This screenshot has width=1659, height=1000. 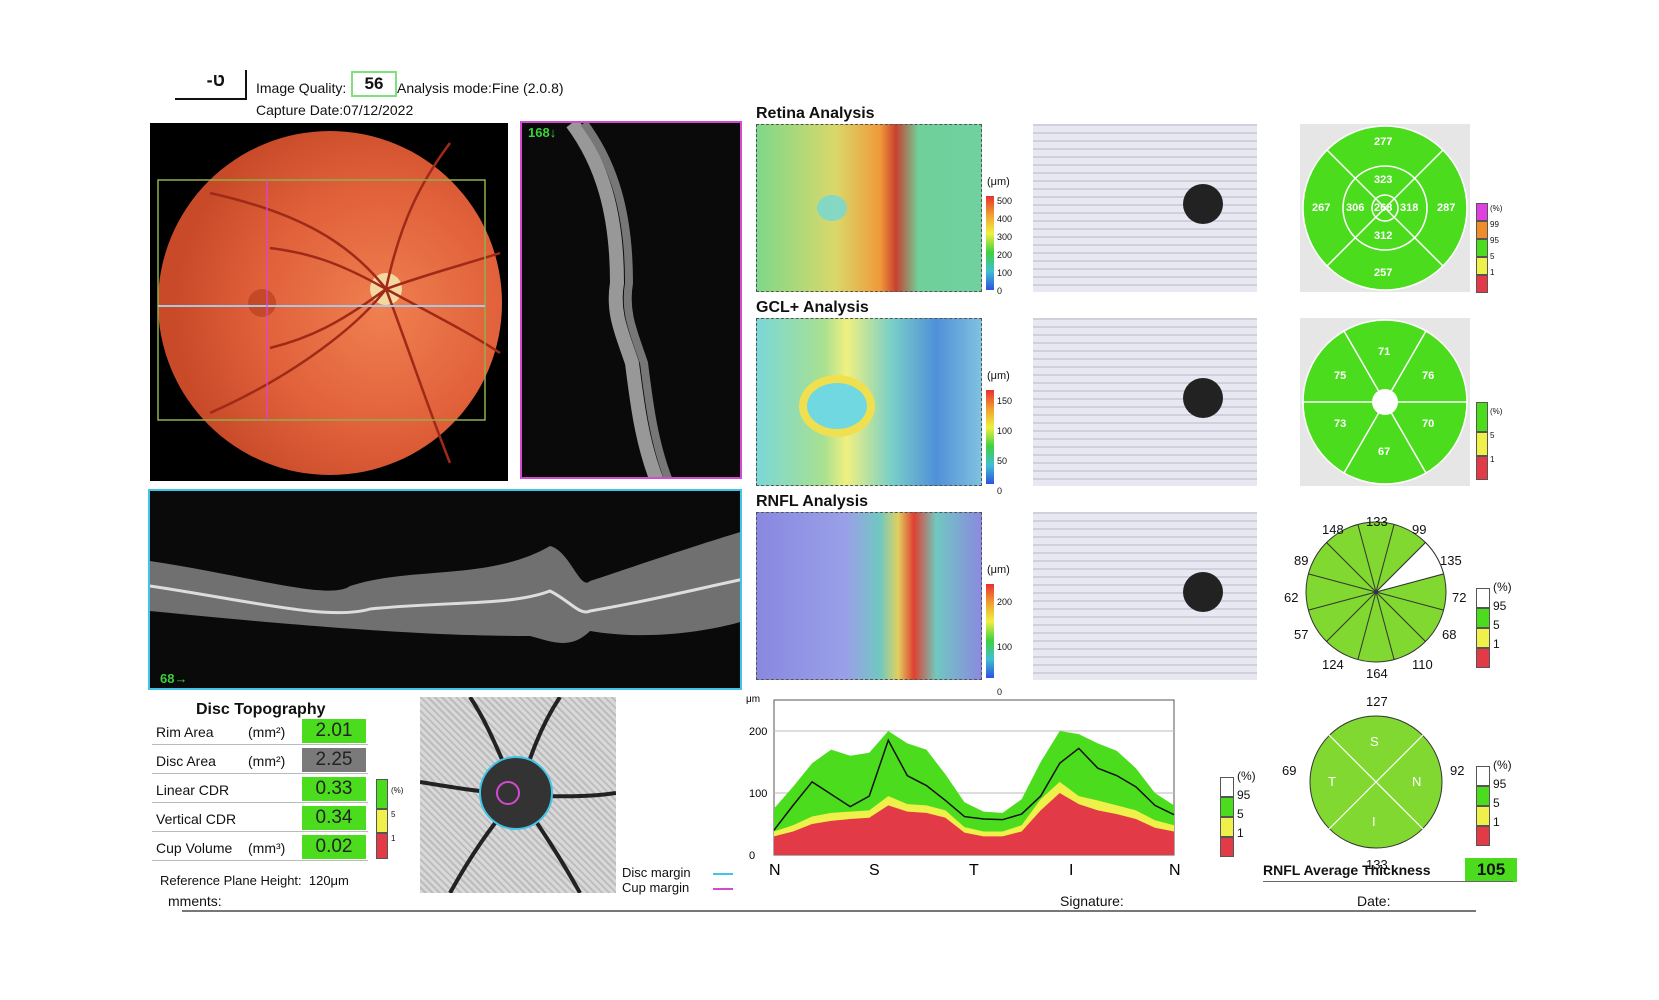 I want to click on rnfl-clock-chart, so click(x=1376, y=592).